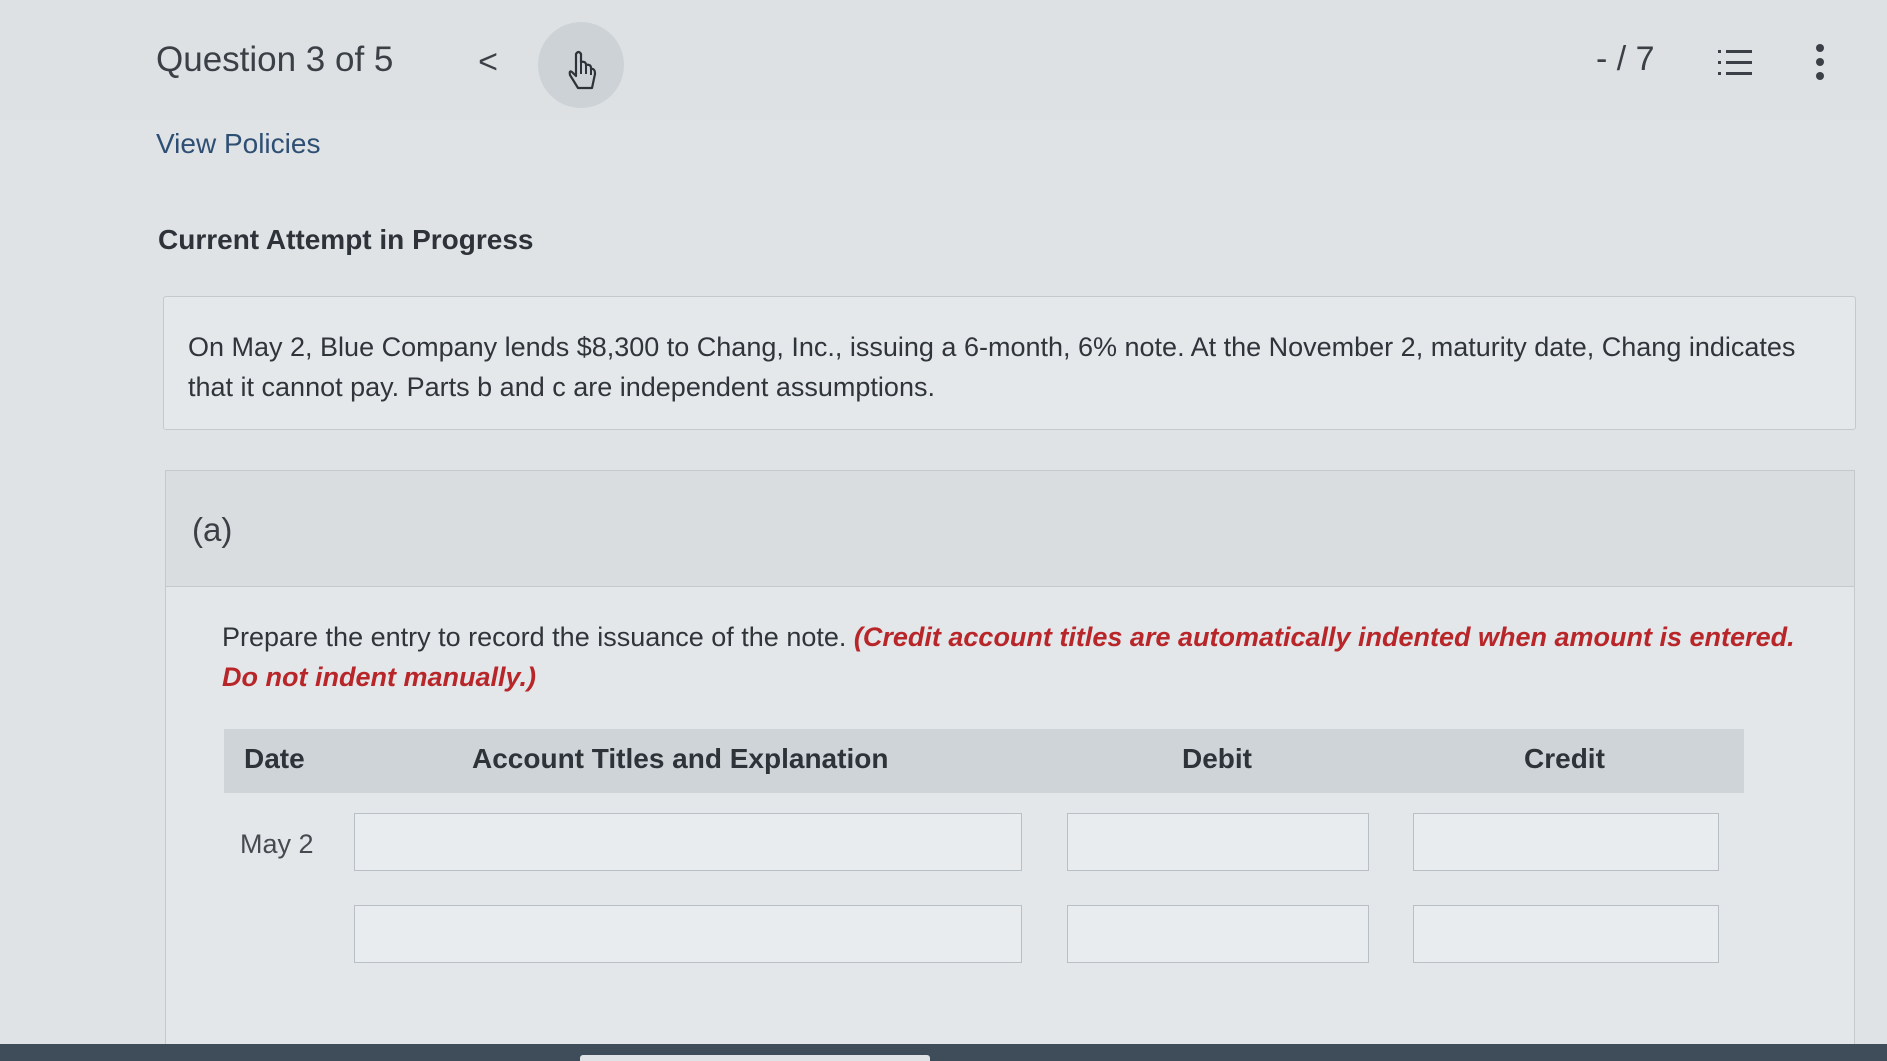  I want to click on more-options-button, so click(1820, 63).